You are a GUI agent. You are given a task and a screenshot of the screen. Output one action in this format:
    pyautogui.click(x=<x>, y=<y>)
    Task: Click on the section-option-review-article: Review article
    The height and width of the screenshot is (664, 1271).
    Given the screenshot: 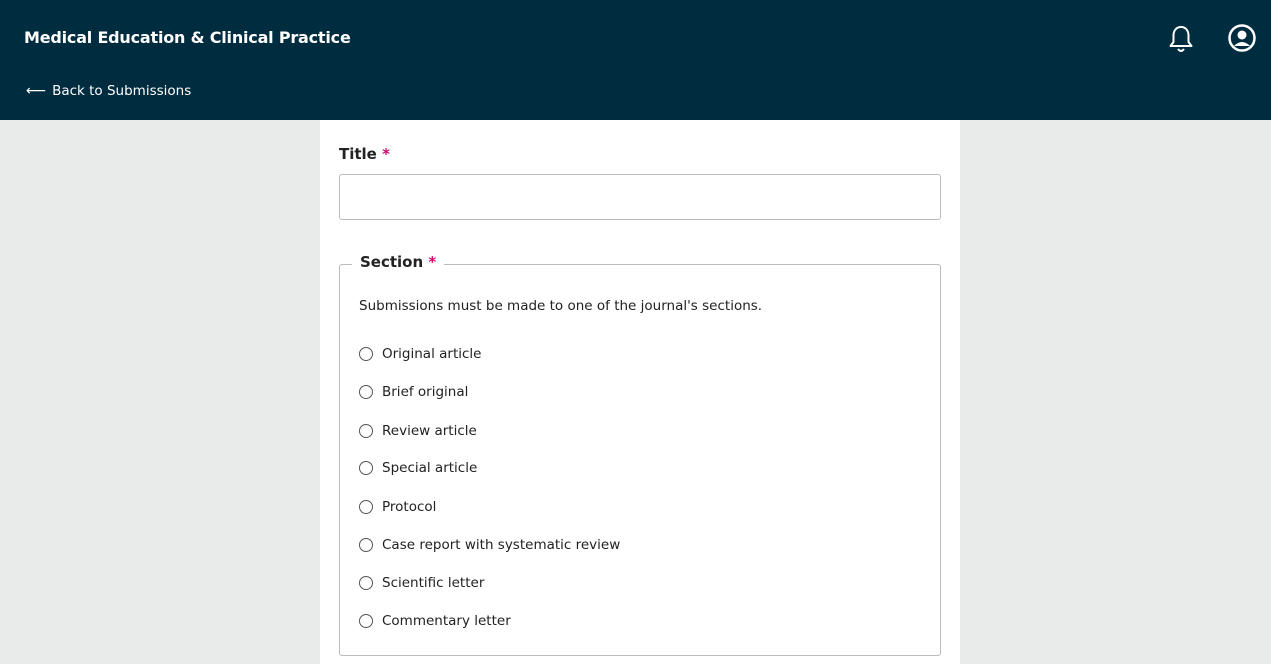 What is the action you would take?
    pyautogui.click(x=418, y=431)
    